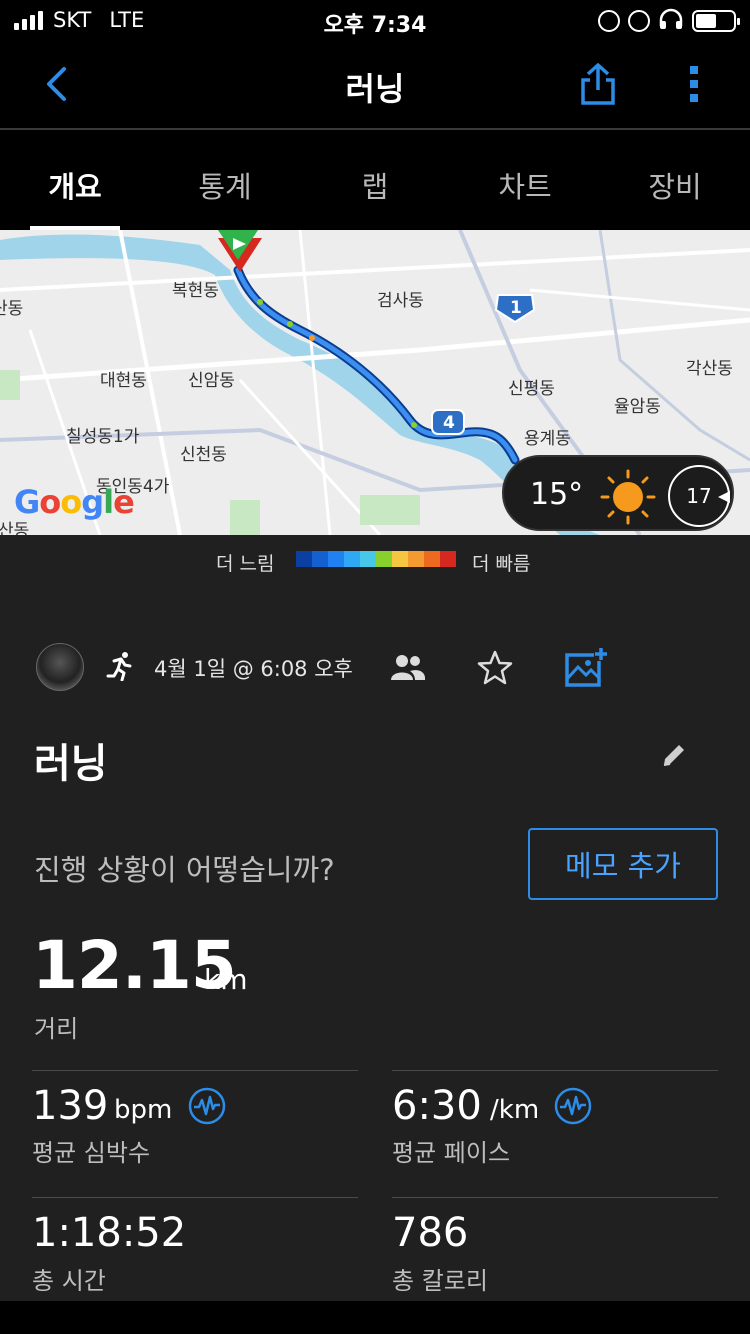  What do you see at coordinates (103, 437) in the screenshot?
I see `map-label: 칠성동1가` at bounding box center [103, 437].